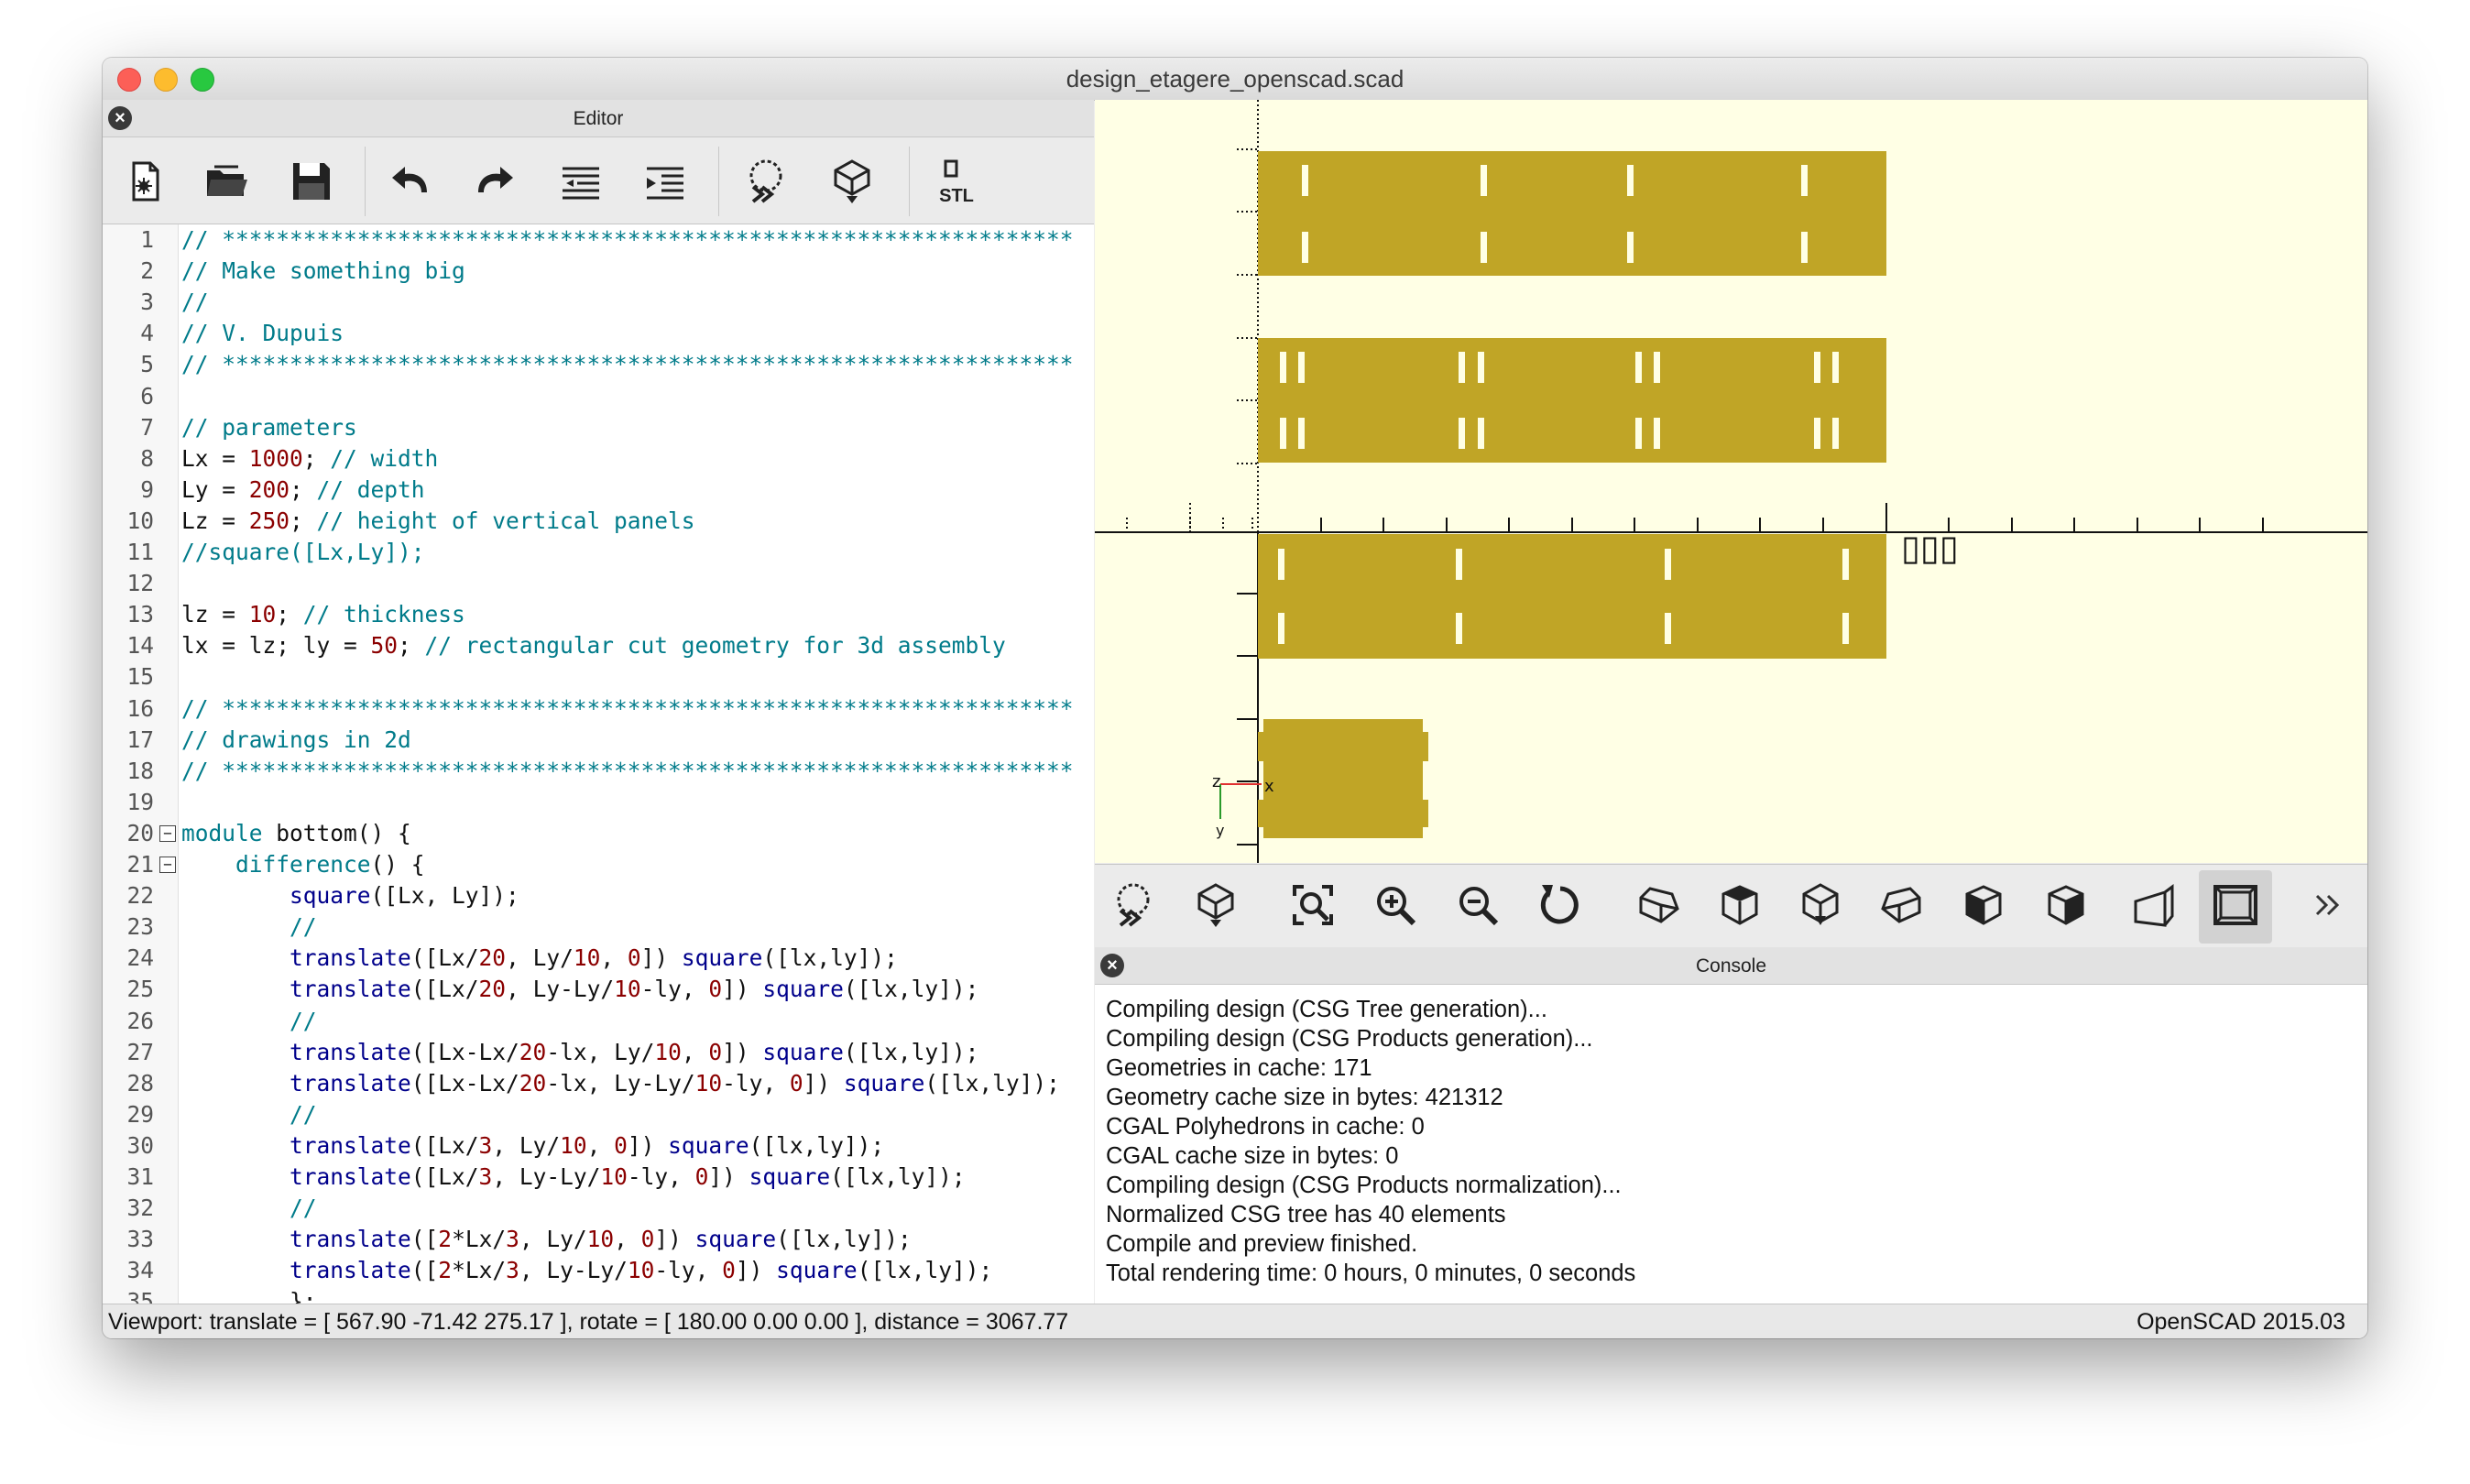  What do you see at coordinates (956, 182) in the screenshot?
I see `export-stl-icon: STL` at bounding box center [956, 182].